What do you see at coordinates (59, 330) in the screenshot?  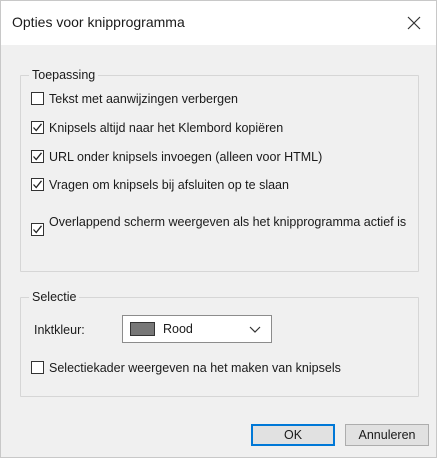 I see `ink-color-label: Inktkleur:` at bounding box center [59, 330].